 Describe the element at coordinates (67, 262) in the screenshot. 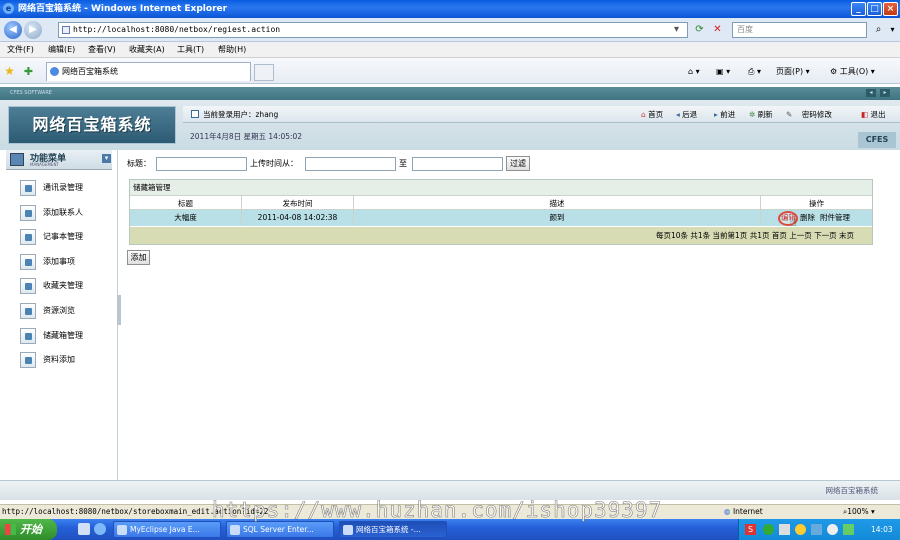

I see `sidebar-item-add-item: 添加事项` at that location.